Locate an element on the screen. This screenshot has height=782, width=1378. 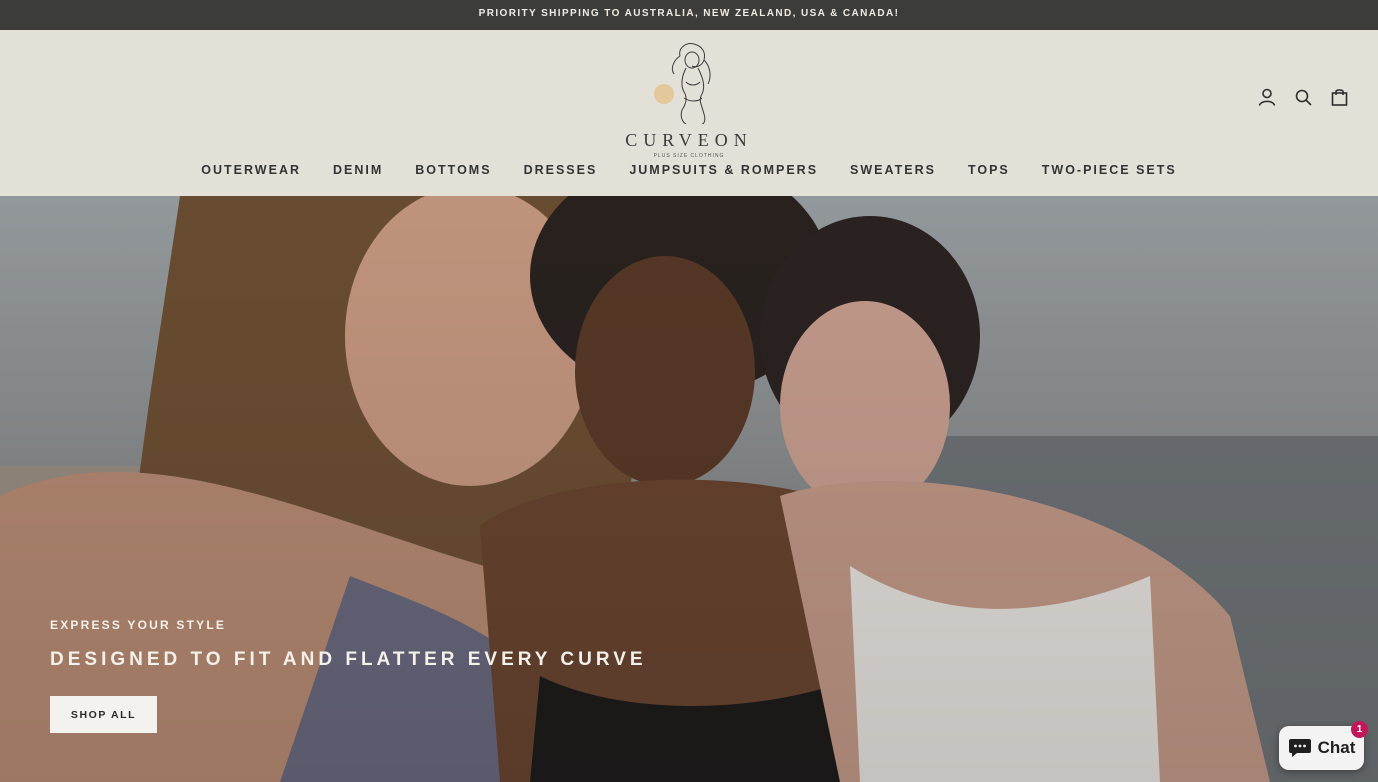
chat-button: Chat 1 is located at coordinates (1323, 745).